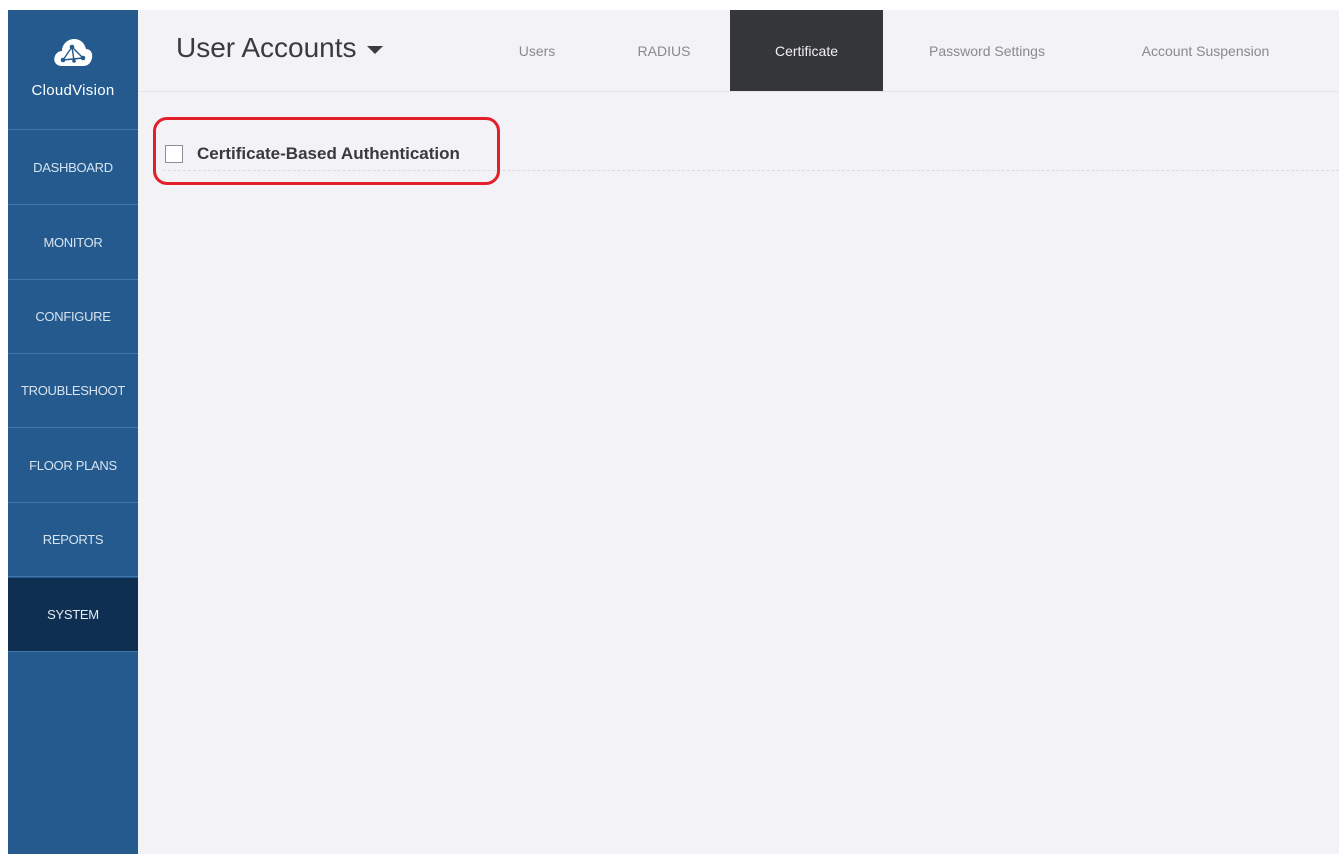  Describe the element at coordinates (664, 50) in the screenshot. I see `tab-radius: RADIUS` at that location.